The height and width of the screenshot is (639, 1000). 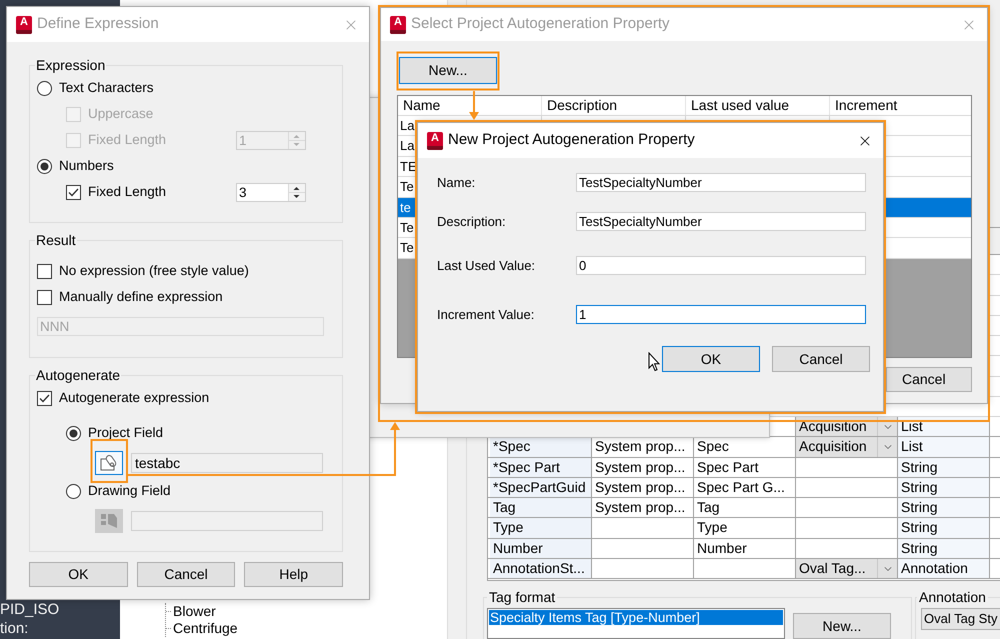 What do you see at coordinates (571, 140) in the screenshot?
I see `window-title: New Project Autogeneration Property` at bounding box center [571, 140].